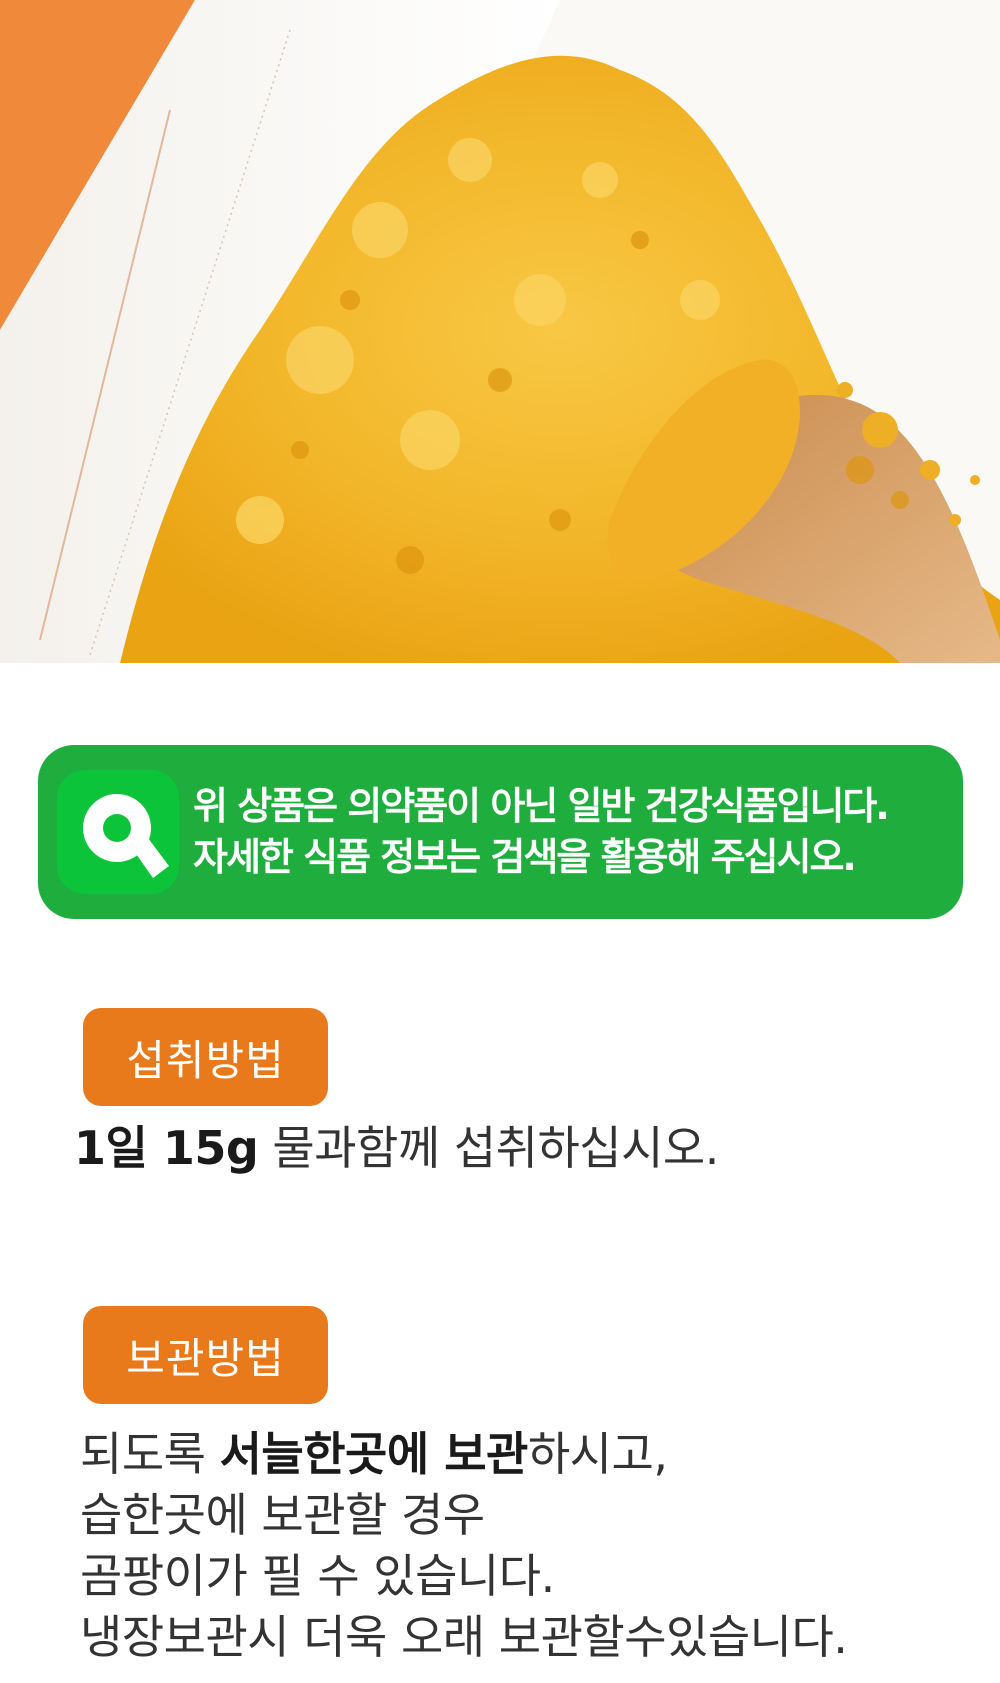 Image resolution: width=1000 pixels, height=1683 pixels. What do you see at coordinates (282, 1515) in the screenshot?
I see `storage-line-2: 습한곳에 보관할 경우` at bounding box center [282, 1515].